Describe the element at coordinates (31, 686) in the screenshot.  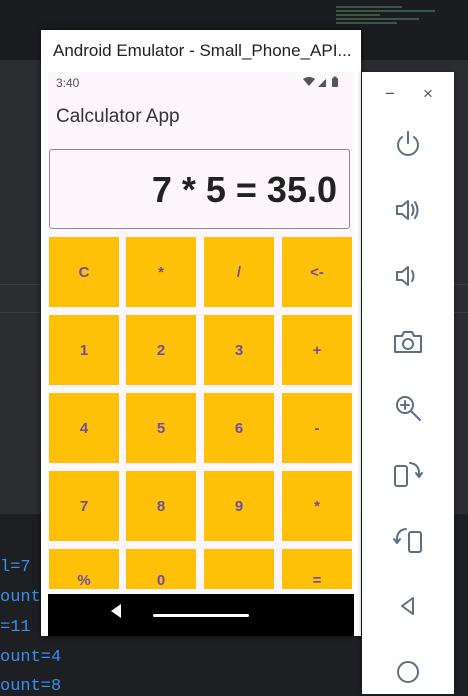
I see `console-line: ount=8` at that location.